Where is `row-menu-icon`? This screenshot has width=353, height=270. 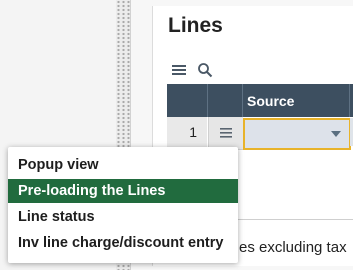 row-menu-icon is located at coordinates (226, 133).